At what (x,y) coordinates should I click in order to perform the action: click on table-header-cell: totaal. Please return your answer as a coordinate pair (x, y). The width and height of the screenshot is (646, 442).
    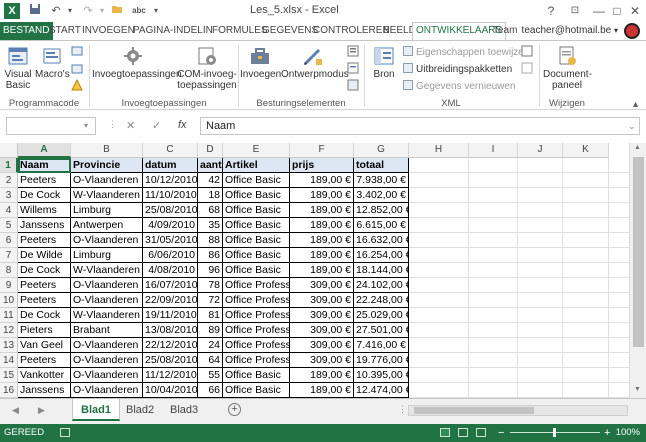
    Looking at the image, I should click on (381, 165).